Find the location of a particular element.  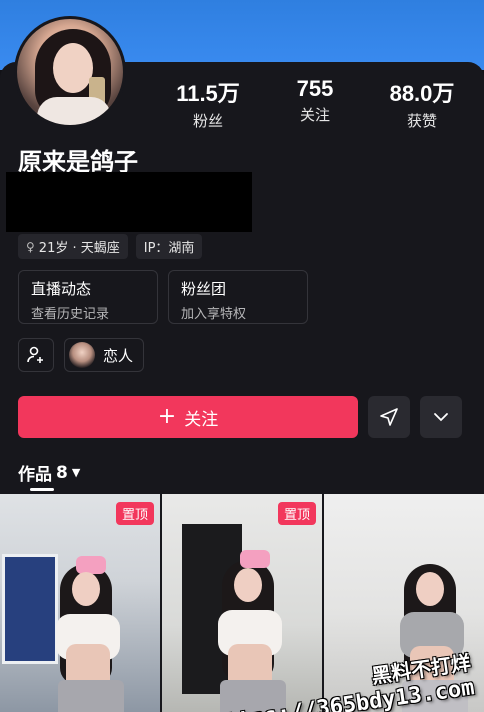

stat-value: 11.5万 is located at coordinates (208, 93).